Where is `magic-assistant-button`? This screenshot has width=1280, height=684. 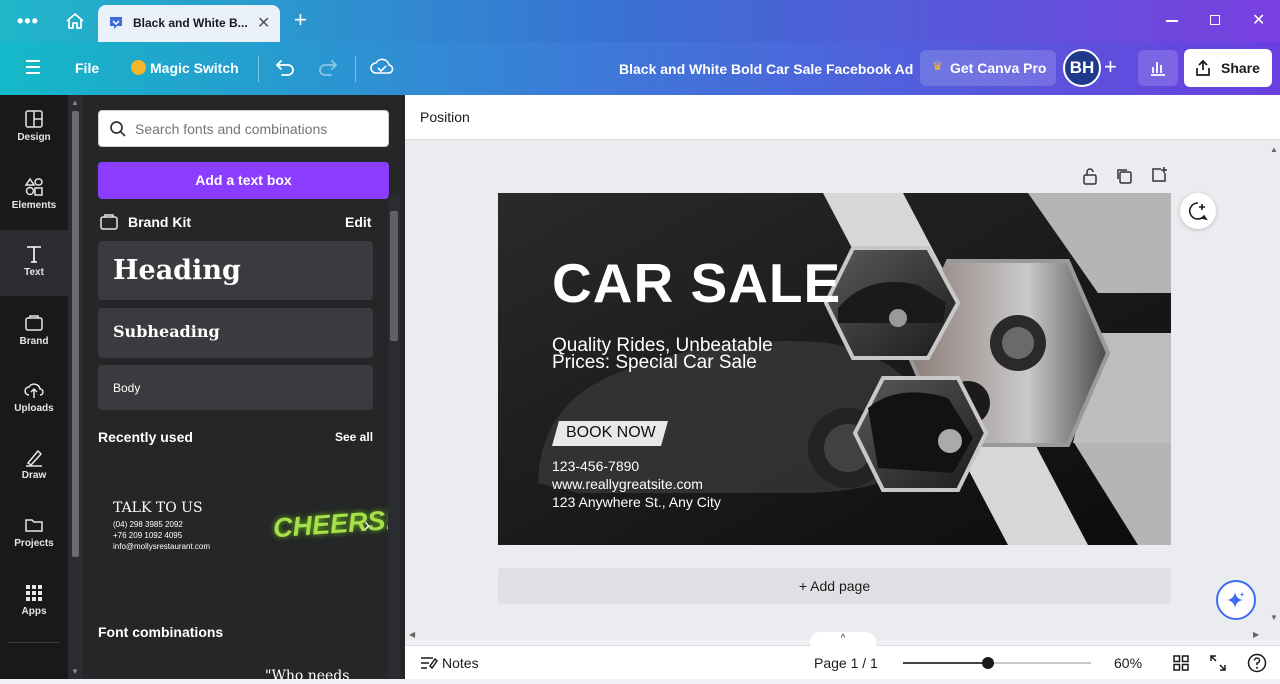
magic-assistant-button is located at coordinates (1236, 600).